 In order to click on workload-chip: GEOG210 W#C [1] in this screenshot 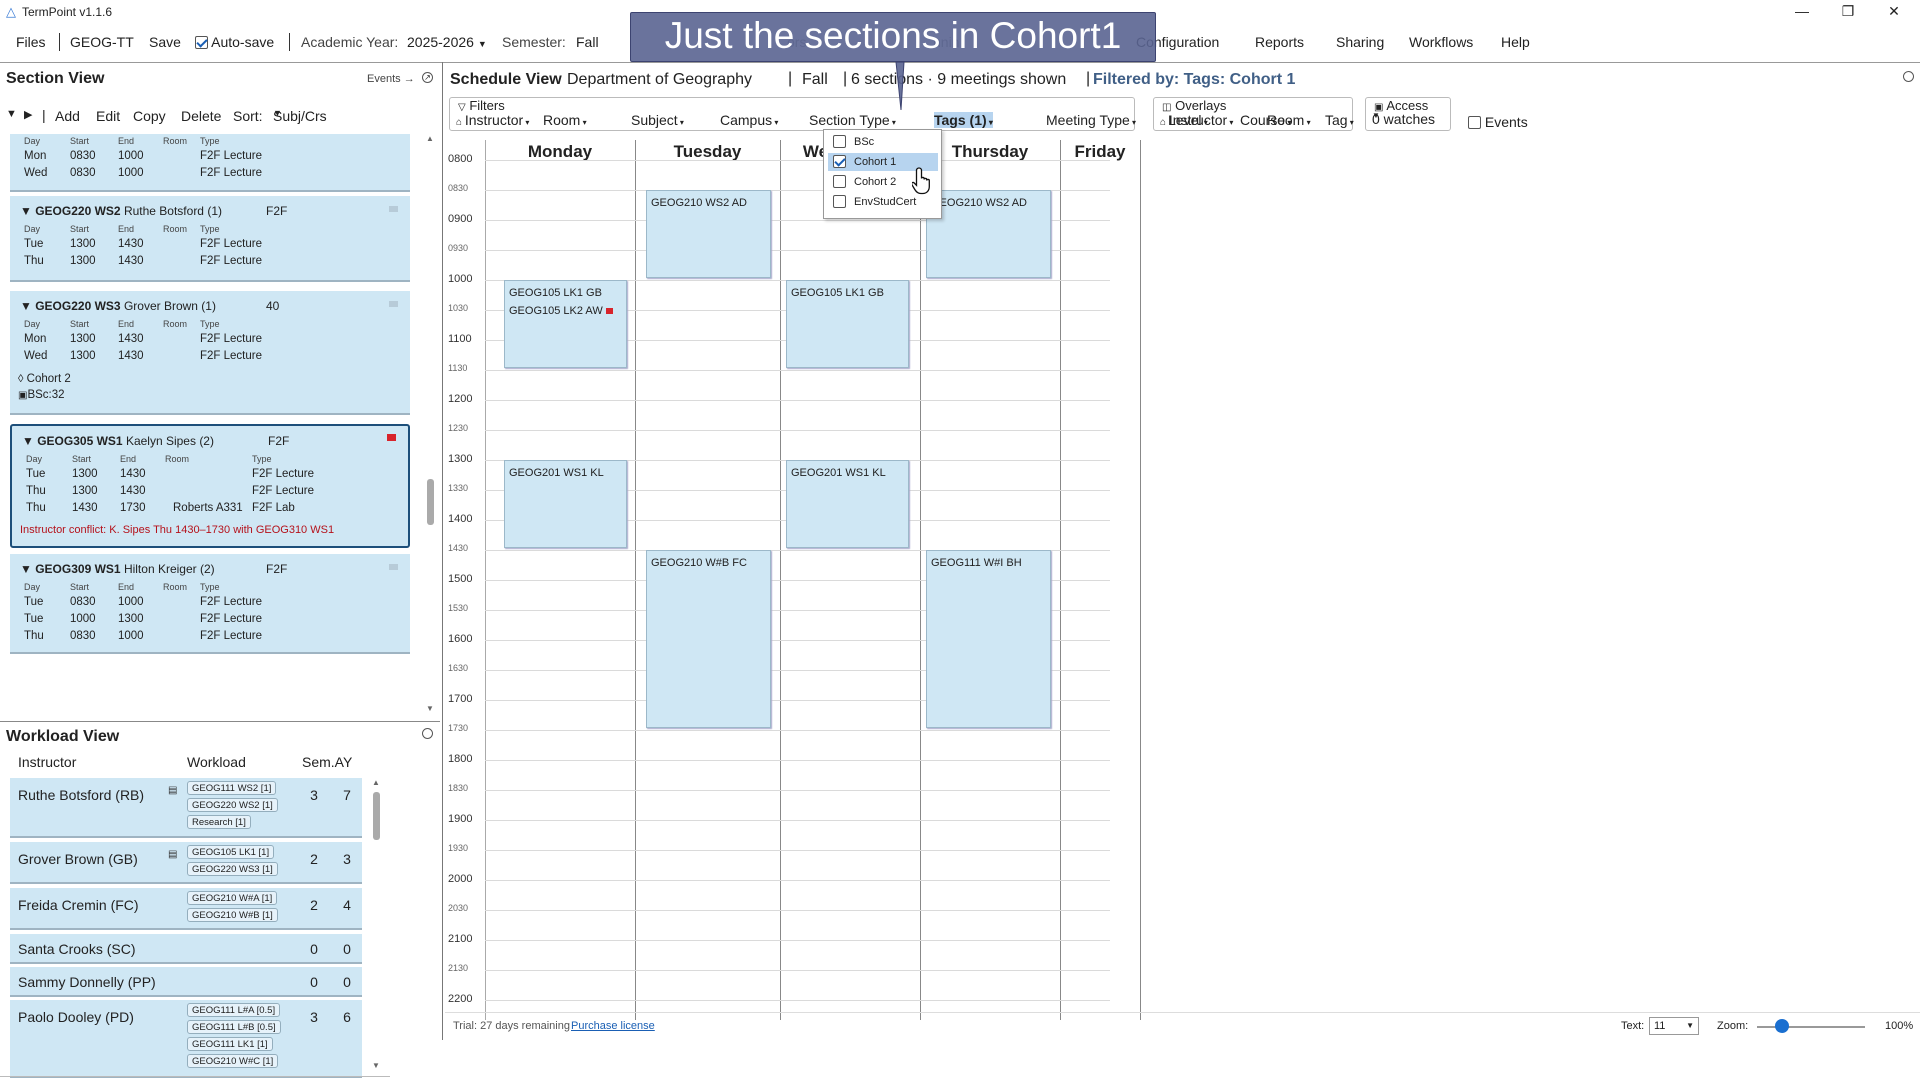, I will do `click(233, 1061)`.